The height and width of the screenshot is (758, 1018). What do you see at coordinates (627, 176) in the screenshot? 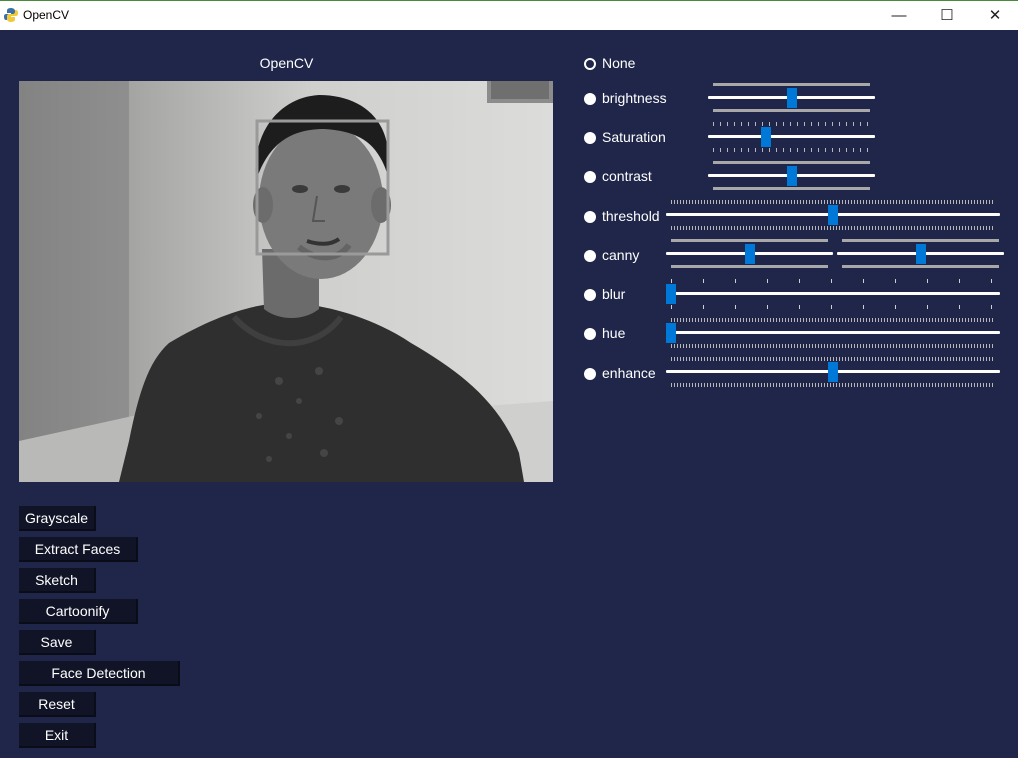
I see `radio-label: contrast` at bounding box center [627, 176].